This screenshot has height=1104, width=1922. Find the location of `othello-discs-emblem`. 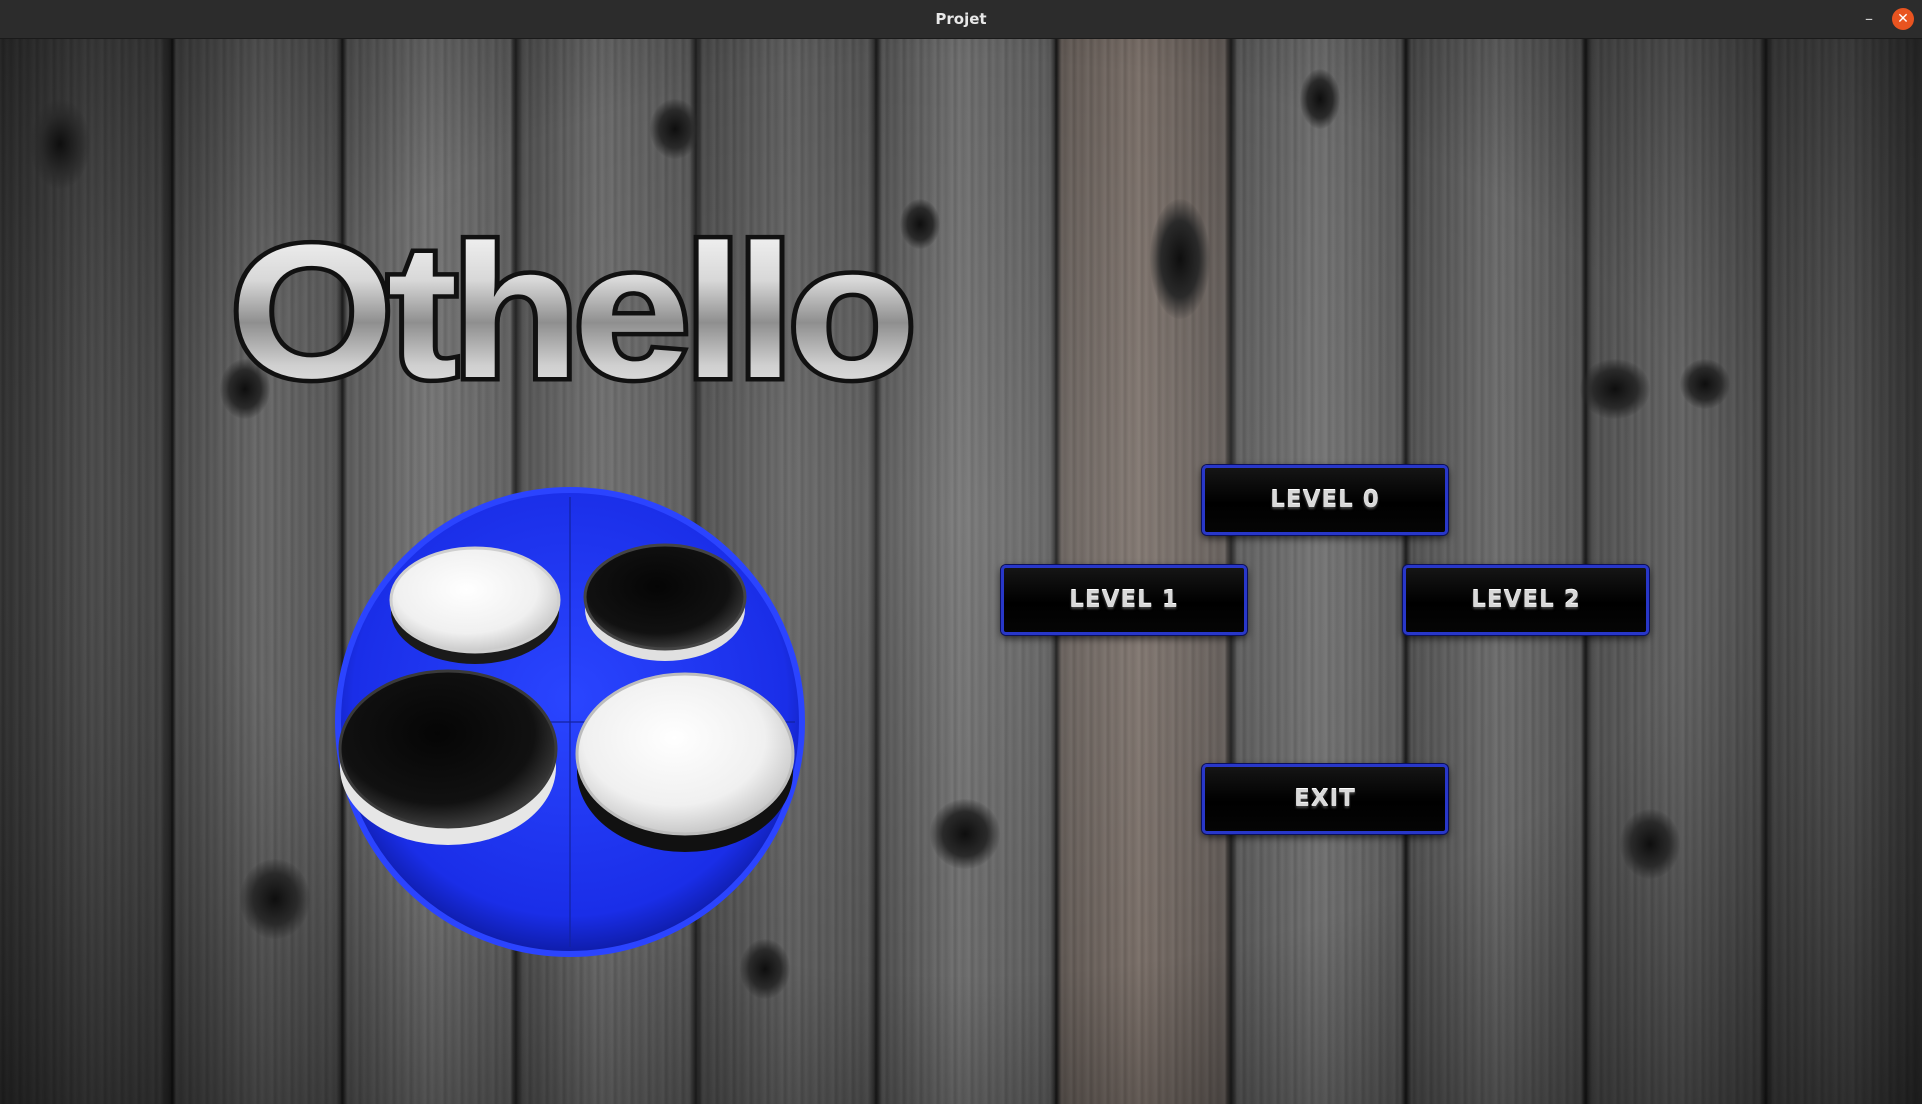

othello-discs-emblem is located at coordinates (570, 722).